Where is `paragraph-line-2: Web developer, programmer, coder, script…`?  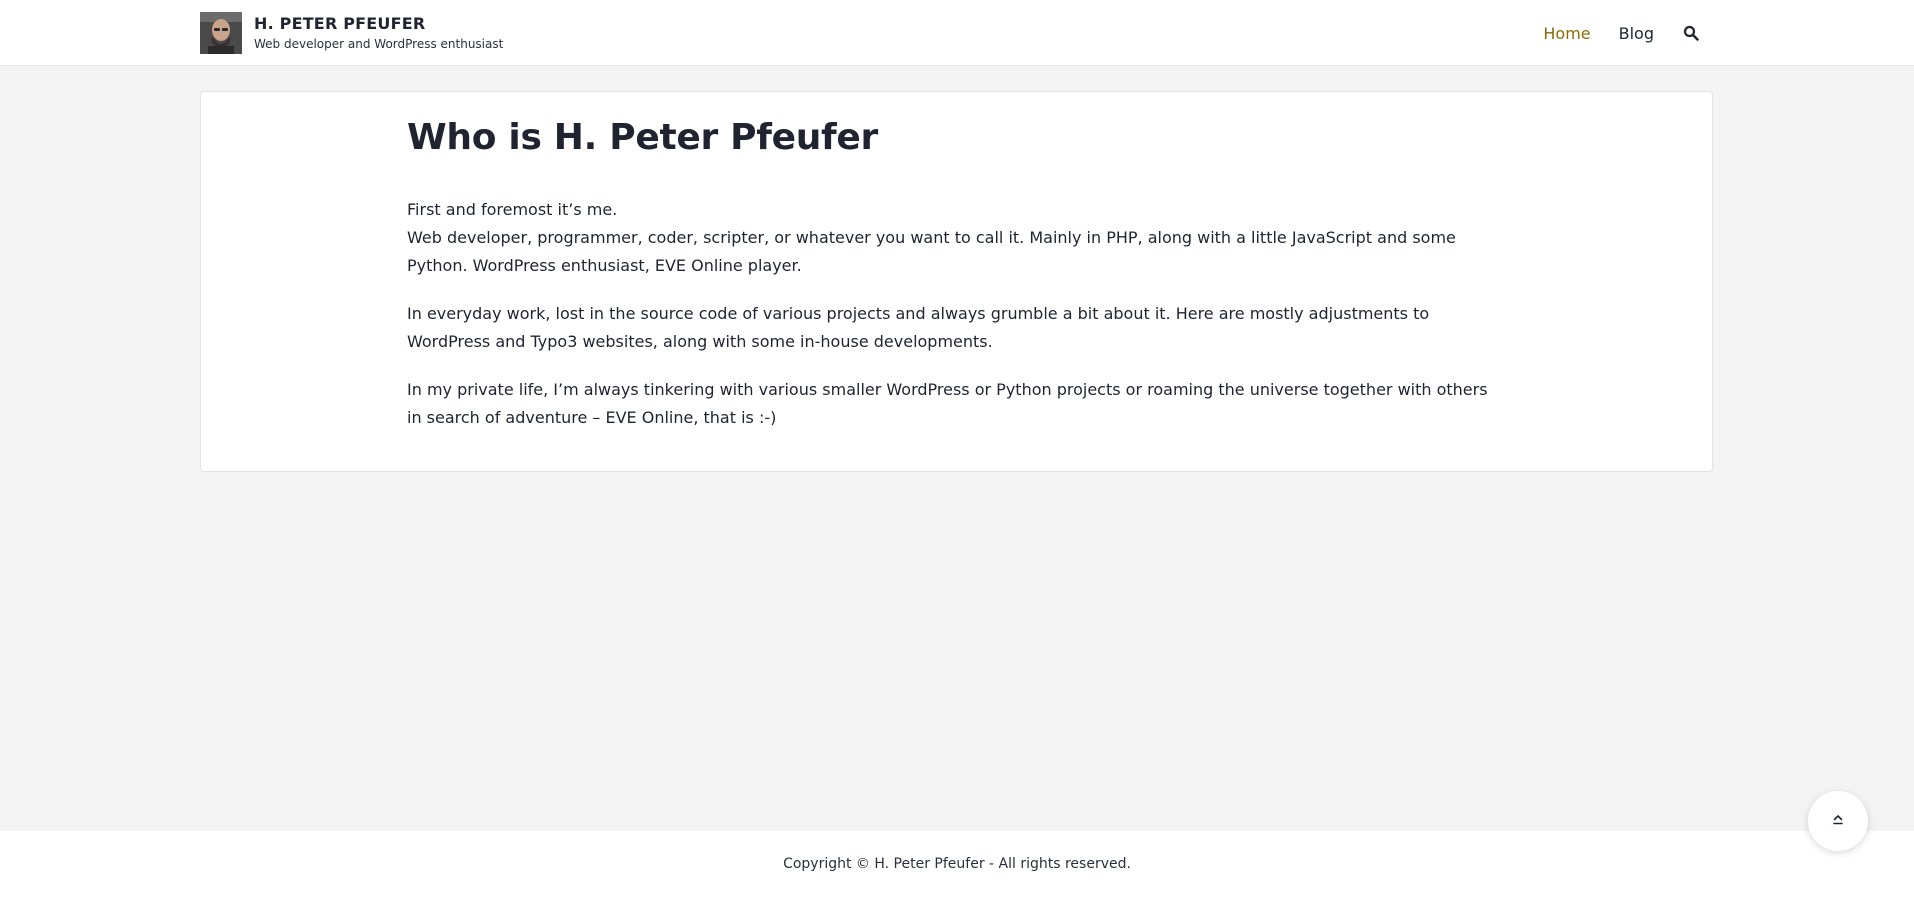 paragraph-line-2: Web developer, programmer, coder, script… is located at coordinates (931, 251).